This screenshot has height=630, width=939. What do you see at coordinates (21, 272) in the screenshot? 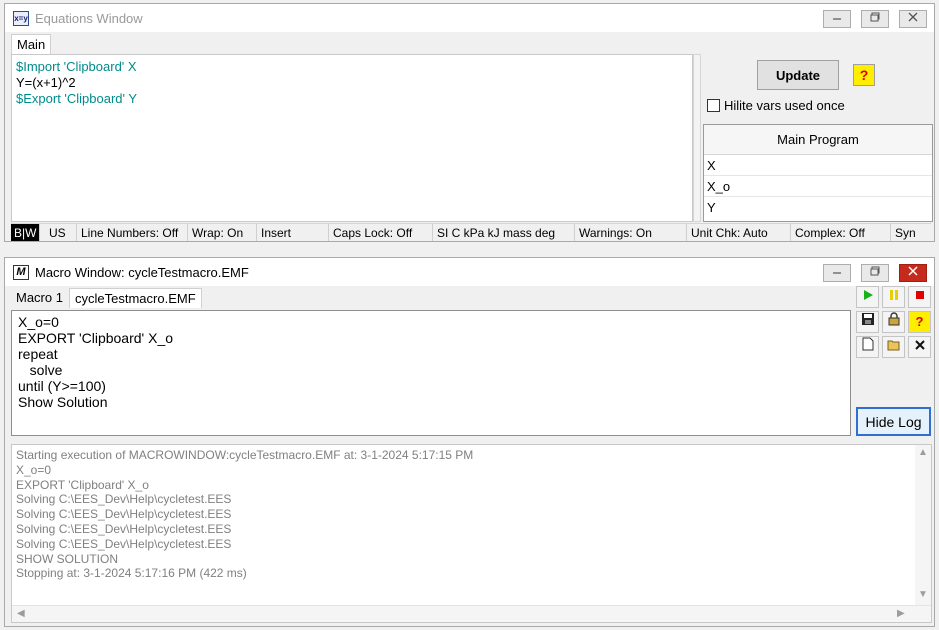
I see `macro-window-icon: M` at bounding box center [21, 272].